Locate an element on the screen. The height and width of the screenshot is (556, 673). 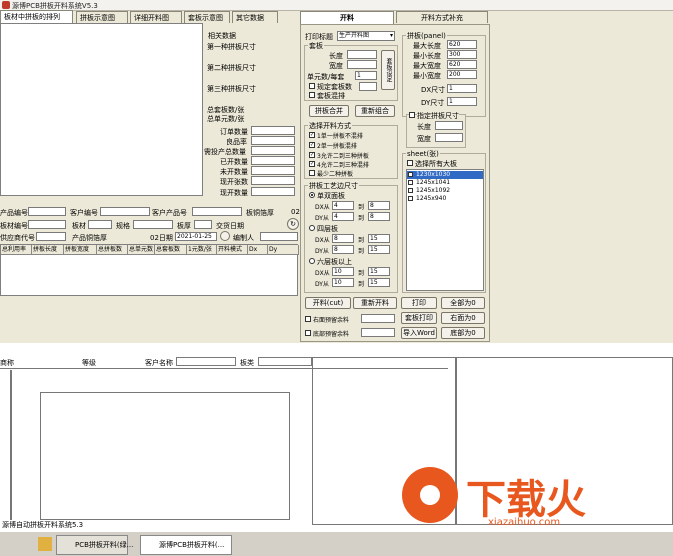
right-keep-field is located at coordinates (378, 318).